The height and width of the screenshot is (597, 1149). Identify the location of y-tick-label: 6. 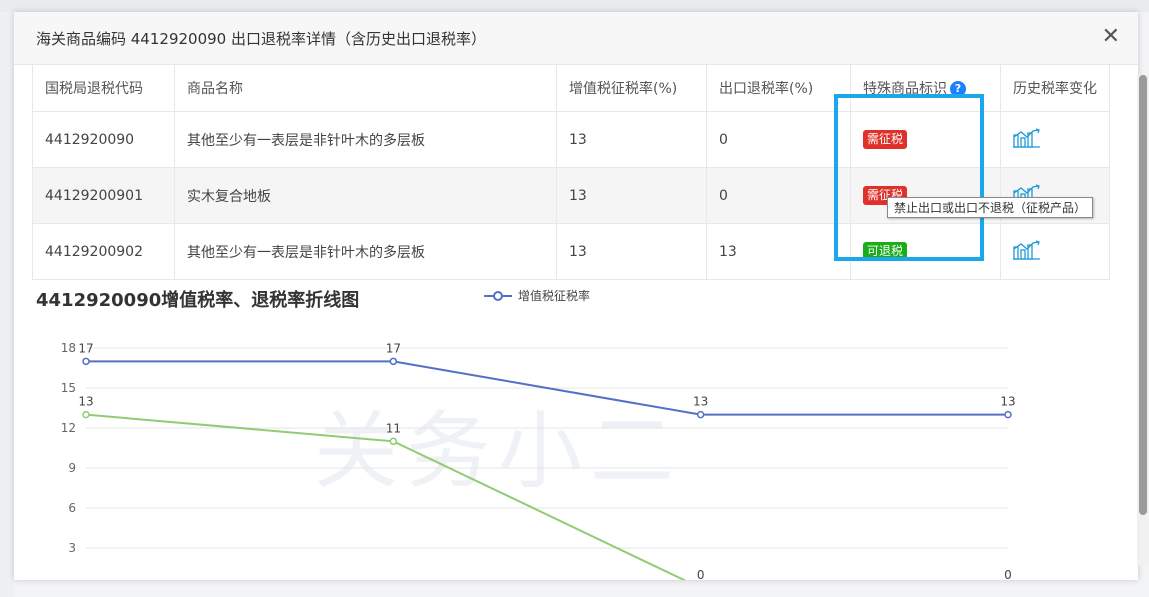
(72, 508).